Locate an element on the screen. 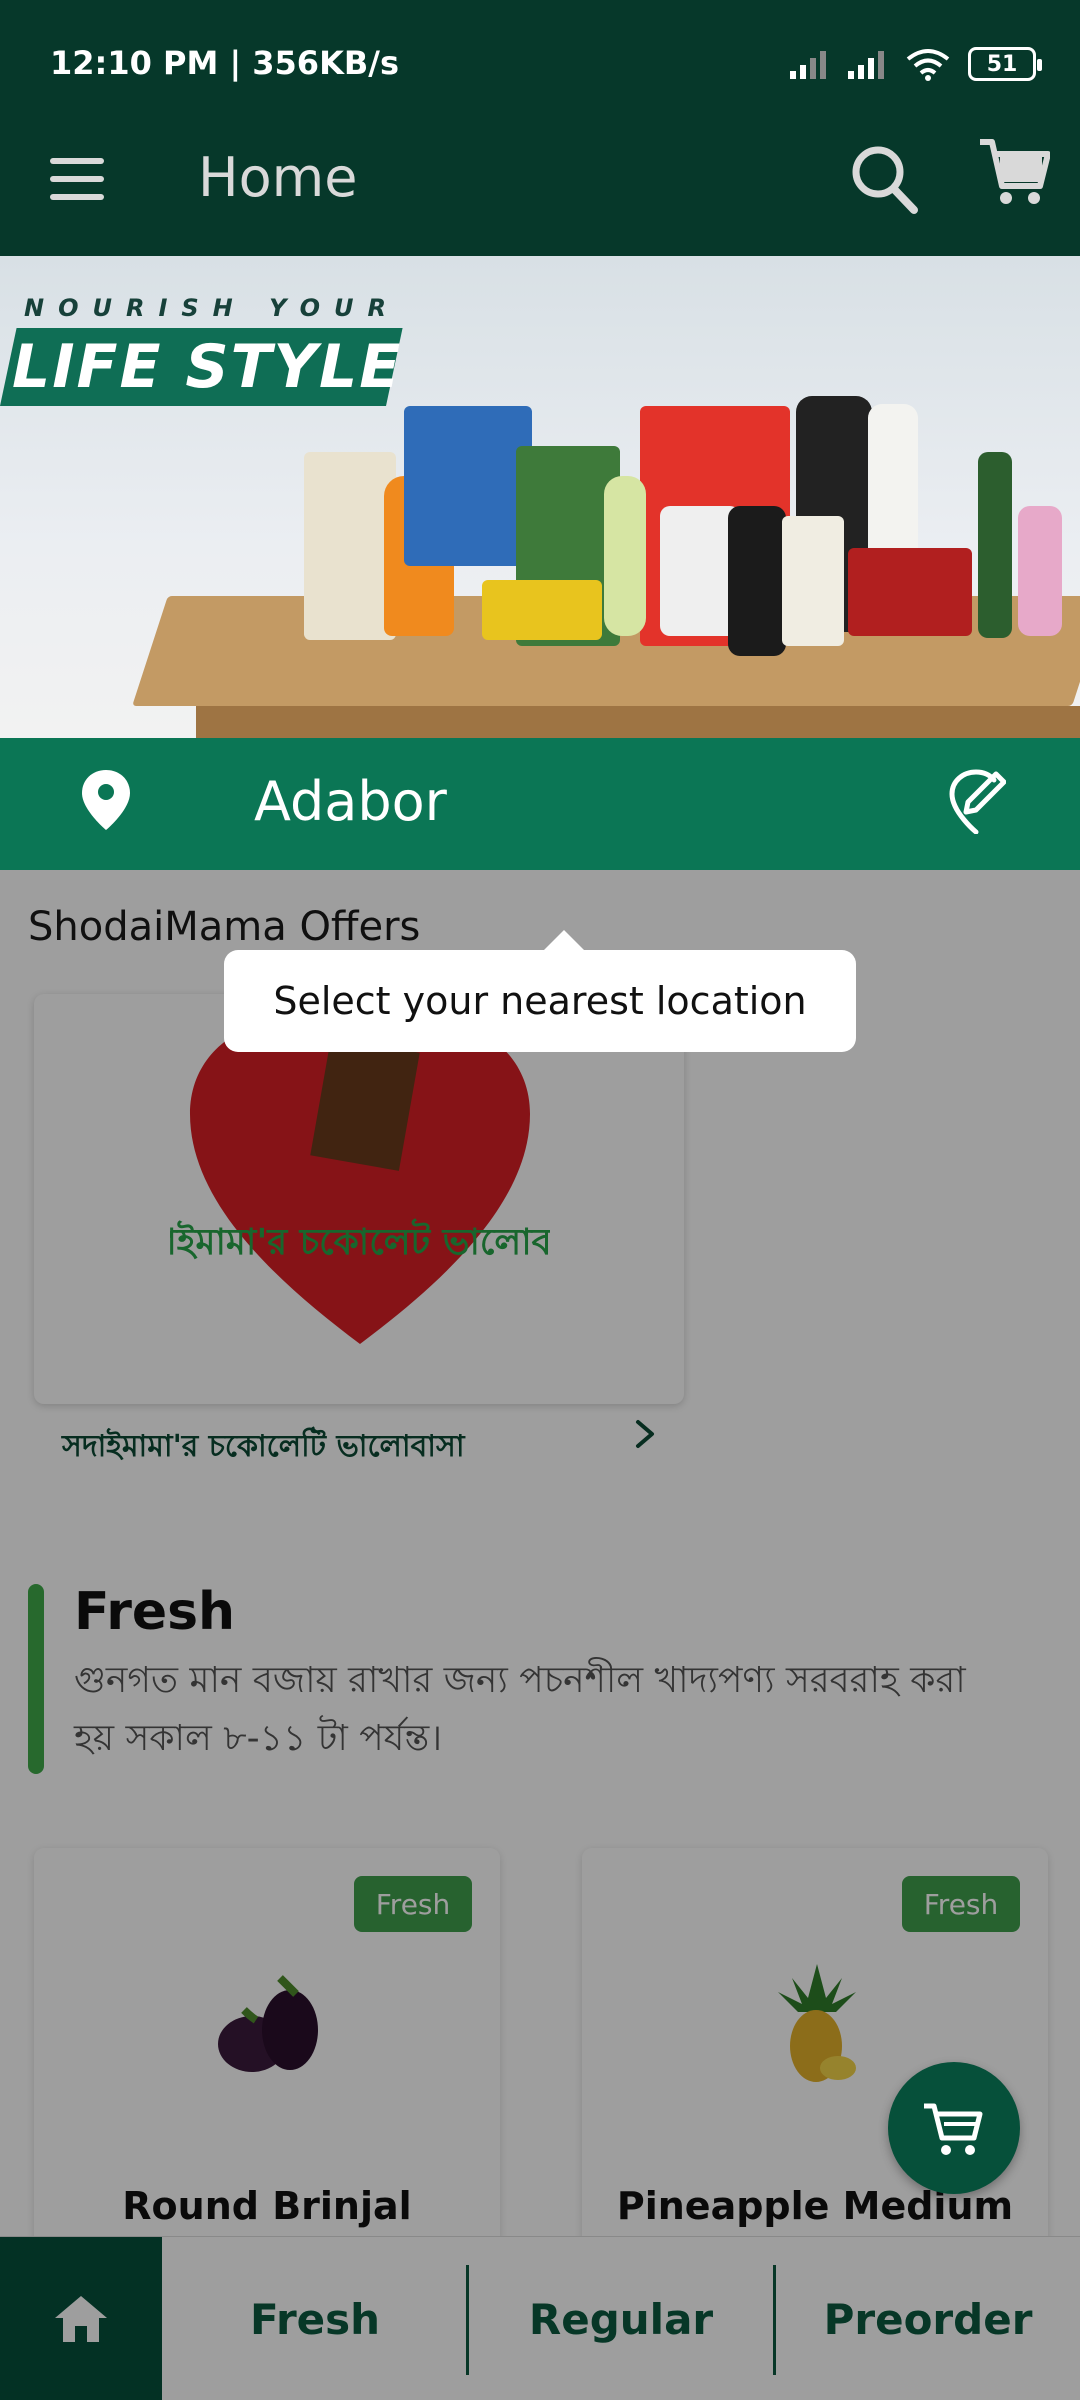  status-bar: 12:10 PM | 356KB/s 51 is located at coordinates (540, 51).